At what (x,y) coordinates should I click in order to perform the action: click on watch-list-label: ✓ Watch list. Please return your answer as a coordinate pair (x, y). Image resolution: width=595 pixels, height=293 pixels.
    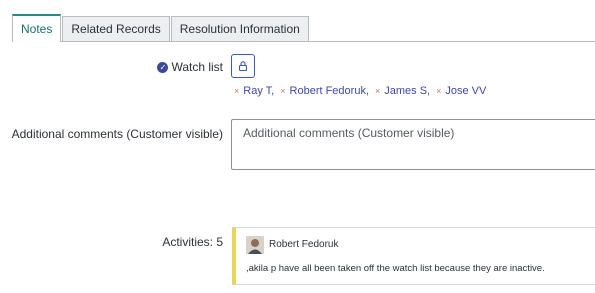
    Looking at the image, I should click on (190, 67).